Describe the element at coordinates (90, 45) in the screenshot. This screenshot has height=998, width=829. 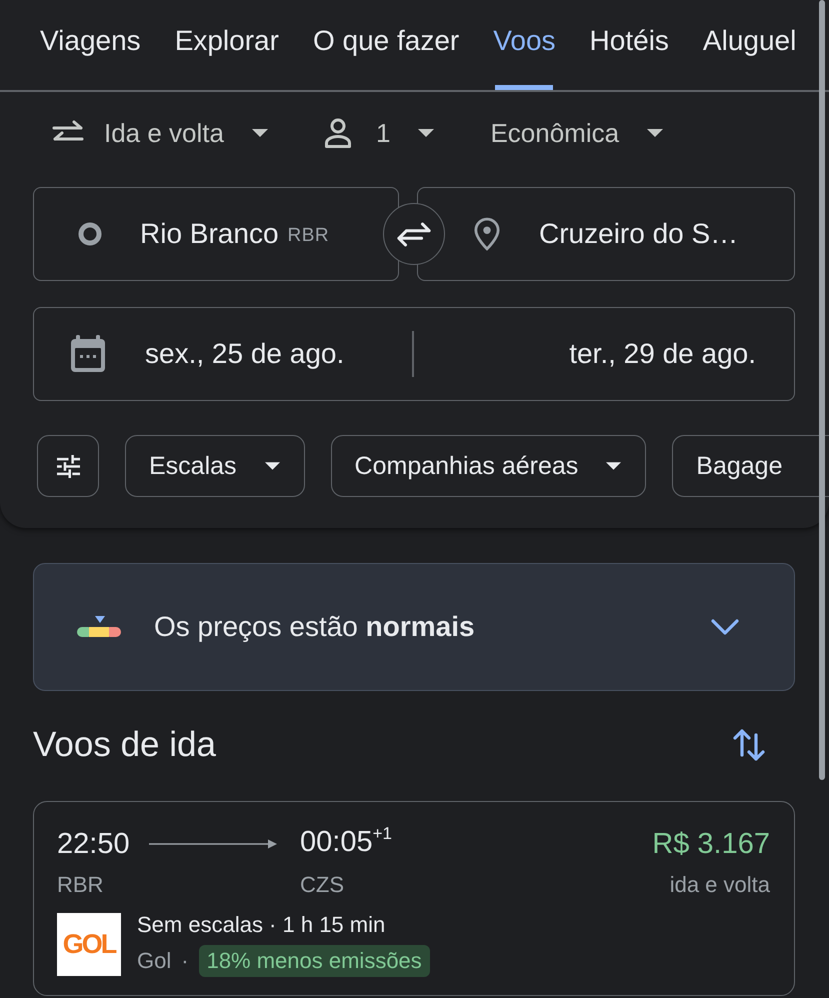
I see `nav-tab: Viagens` at that location.